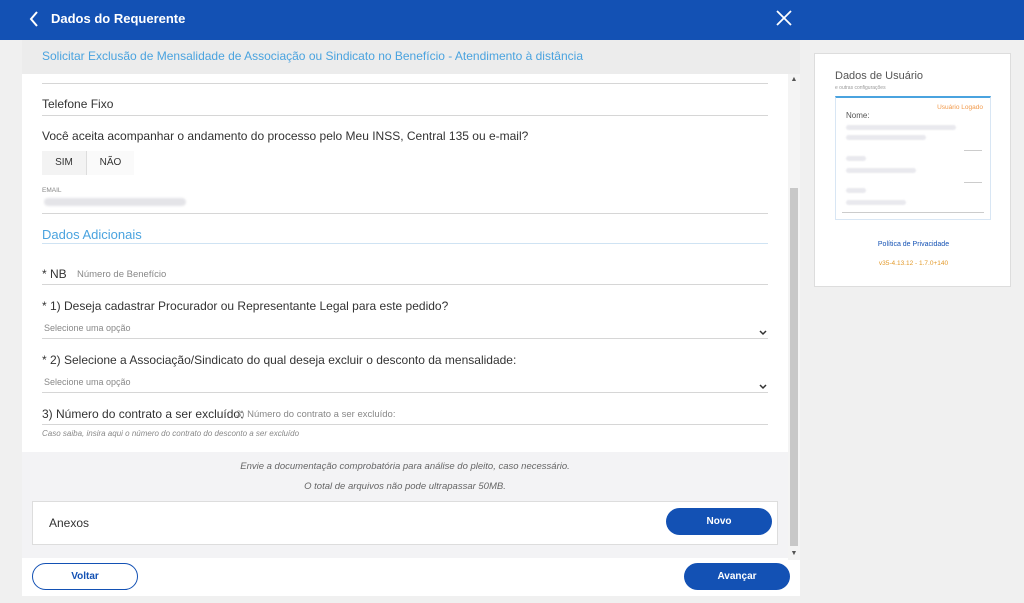  What do you see at coordinates (913, 244) in the screenshot?
I see `privacy-policy-link: Política de Privacidade` at bounding box center [913, 244].